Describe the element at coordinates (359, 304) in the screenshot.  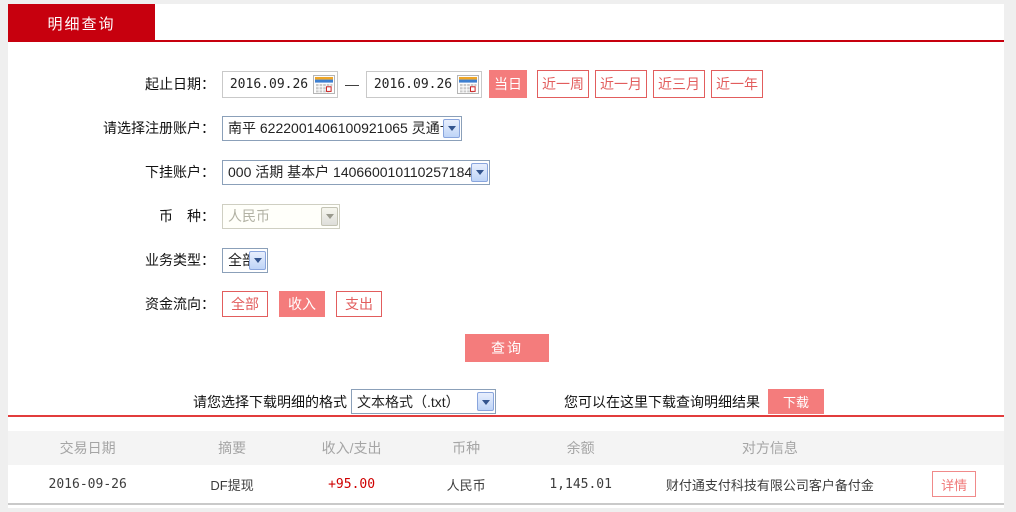
I see `fund-flow-expense-button: 支出` at that location.